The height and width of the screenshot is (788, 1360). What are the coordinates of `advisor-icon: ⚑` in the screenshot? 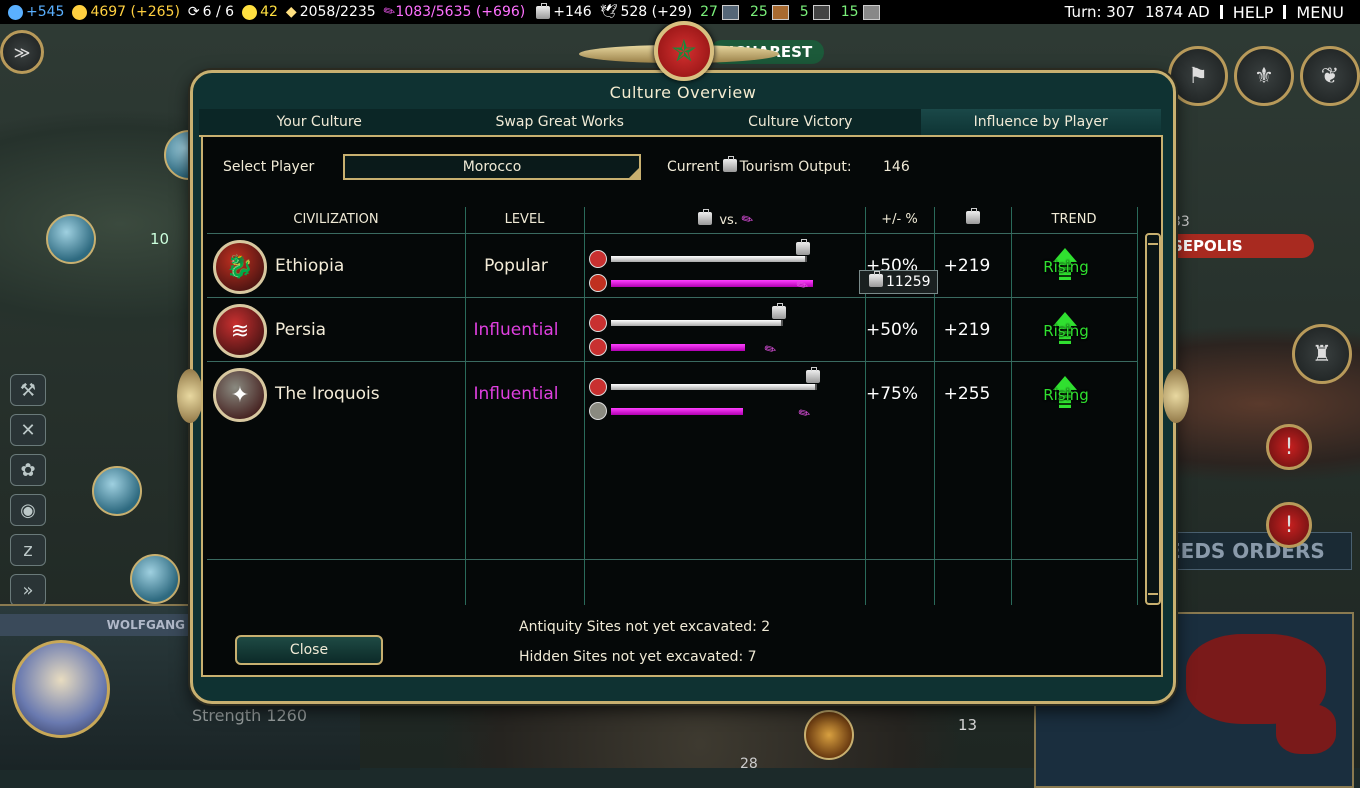 It's located at (1198, 76).